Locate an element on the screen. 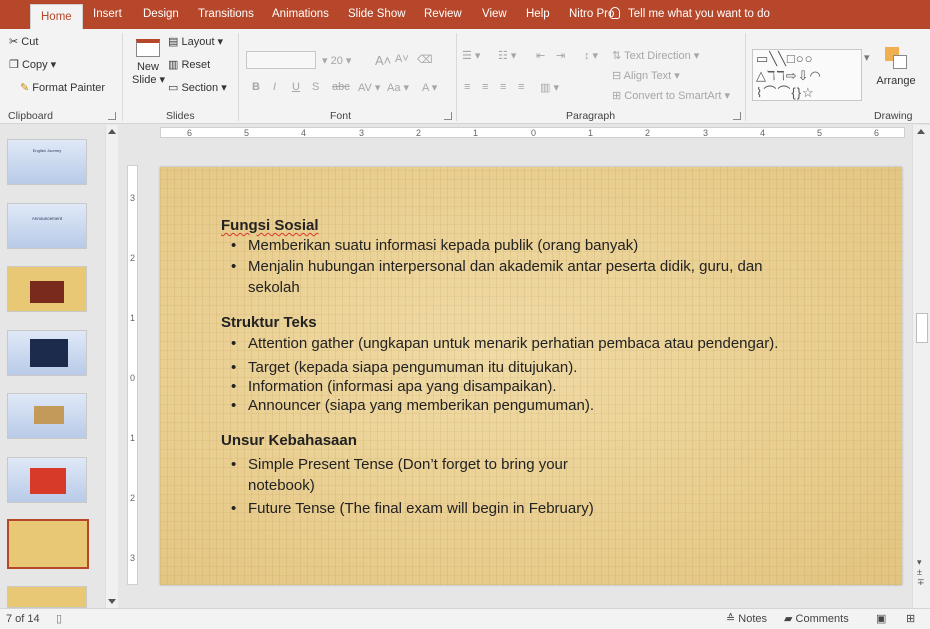 The height and width of the screenshot is (629, 930). tab-transitions: Transitions is located at coordinates (226, 14).